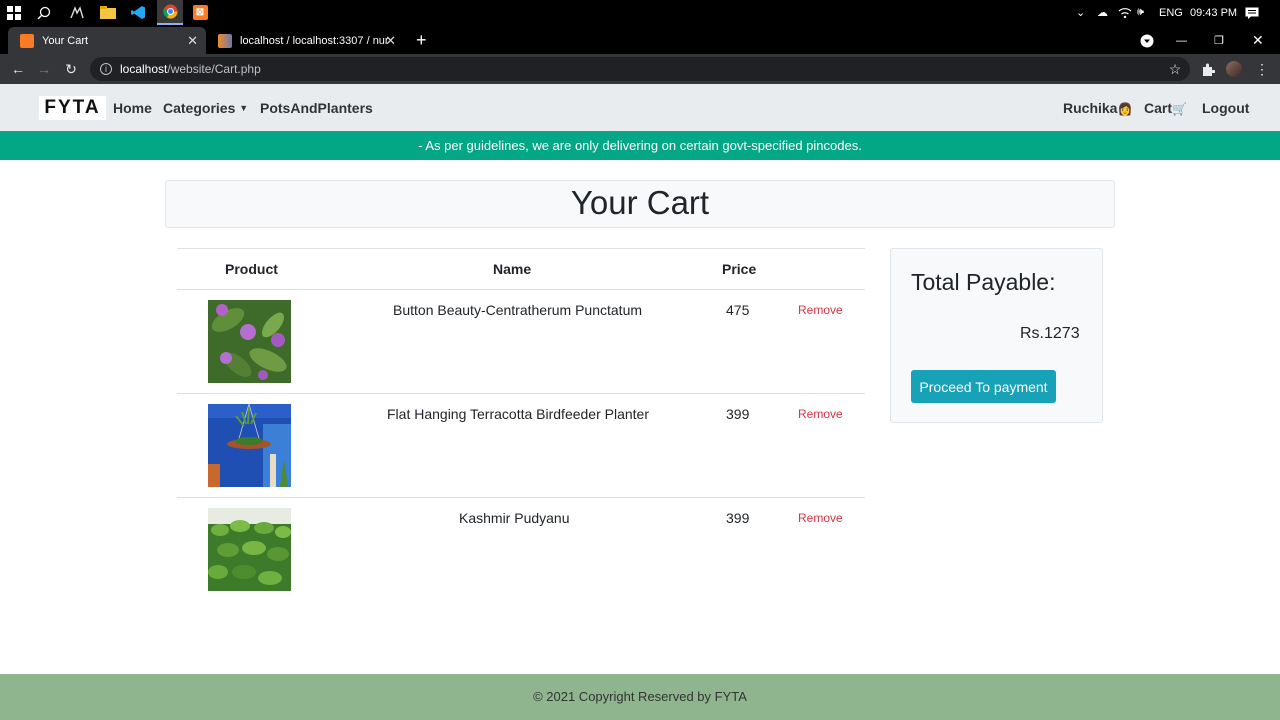  What do you see at coordinates (1125, 12) in the screenshot?
I see `wifi-icon` at bounding box center [1125, 12].